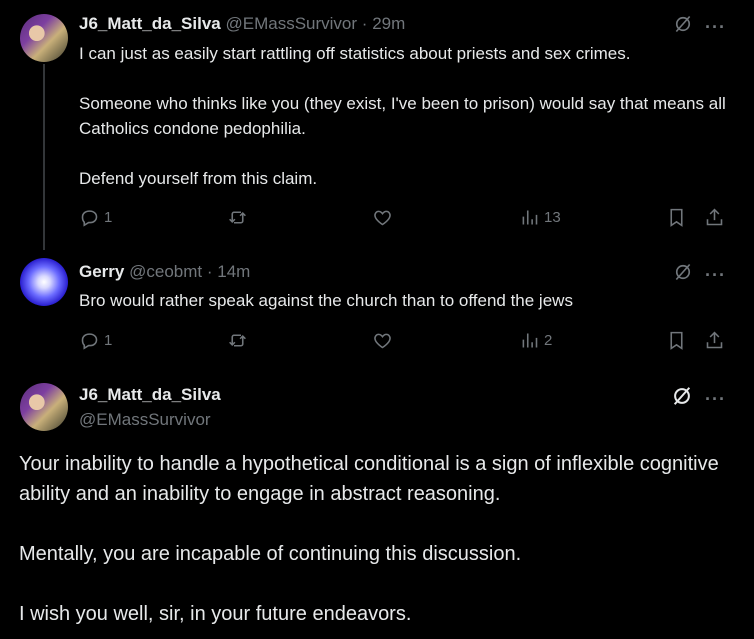 Image resolution: width=754 pixels, height=639 pixels. I want to click on post-header: J6_Matt_da_Silva @EMassSurvivor · 29m, so click(242, 24).